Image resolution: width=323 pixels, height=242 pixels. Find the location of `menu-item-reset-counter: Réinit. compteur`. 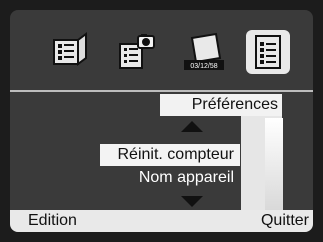

menu-item-reset-counter: Réinit. compteur is located at coordinates (170, 155).